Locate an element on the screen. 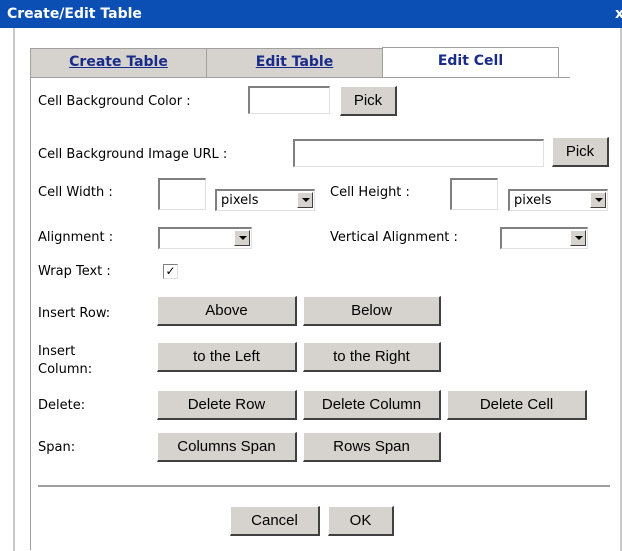 The height and width of the screenshot is (551, 622). cell-width-label: Cell Width : is located at coordinates (75, 192).